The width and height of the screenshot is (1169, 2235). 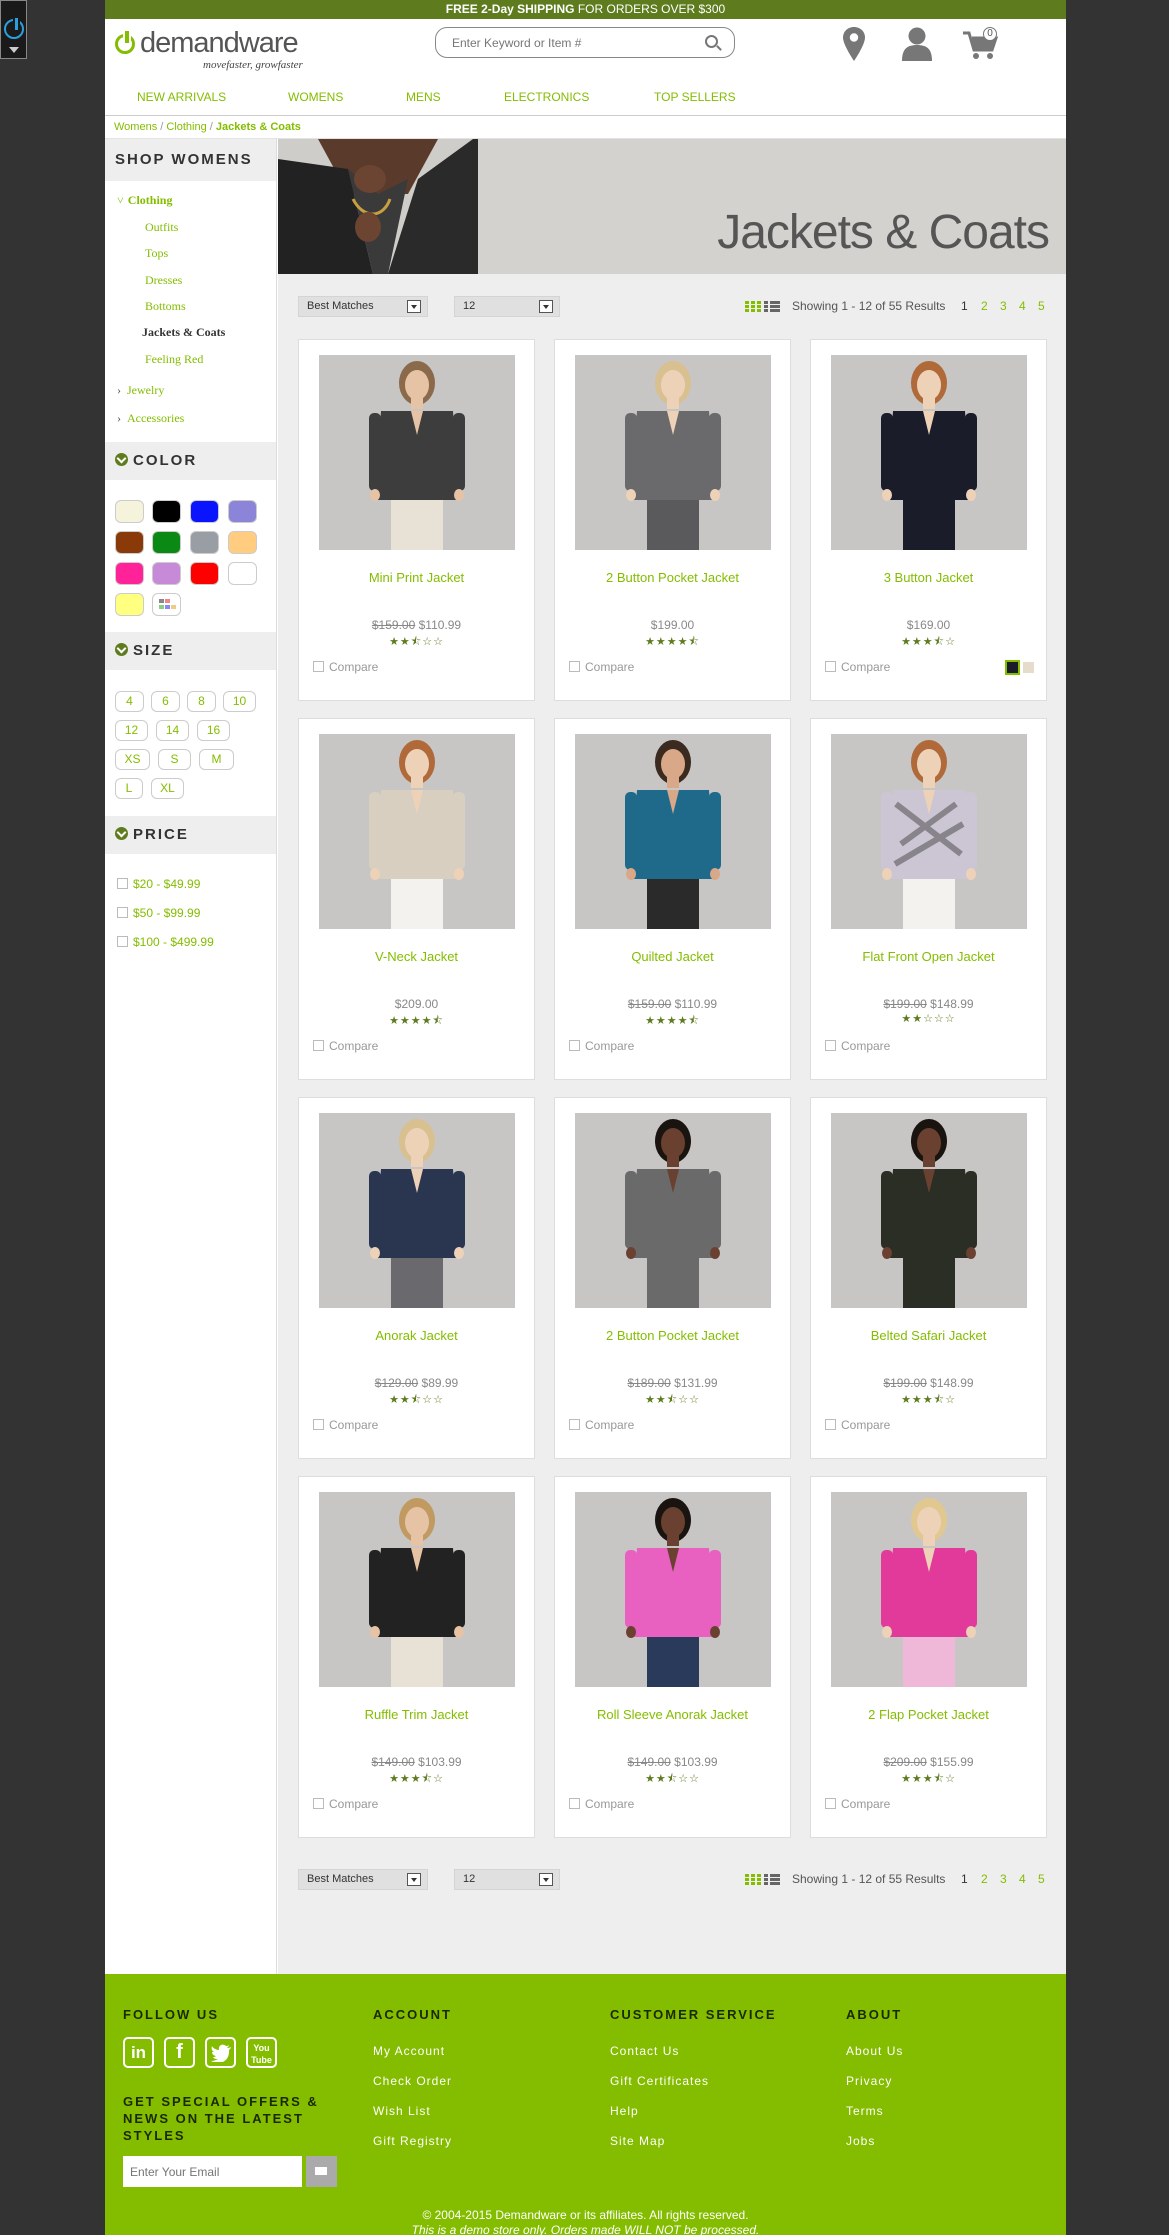 What do you see at coordinates (402, 2111) in the screenshot?
I see `footer-link-wish-list: Wish List` at bounding box center [402, 2111].